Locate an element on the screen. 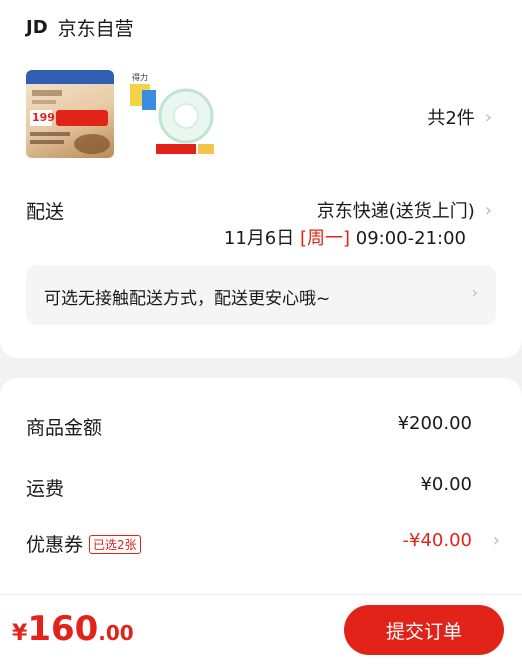 Image resolution: width=522 pixels, height=665 pixels. total-decimal: .00 is located at coordinates (116, 633).